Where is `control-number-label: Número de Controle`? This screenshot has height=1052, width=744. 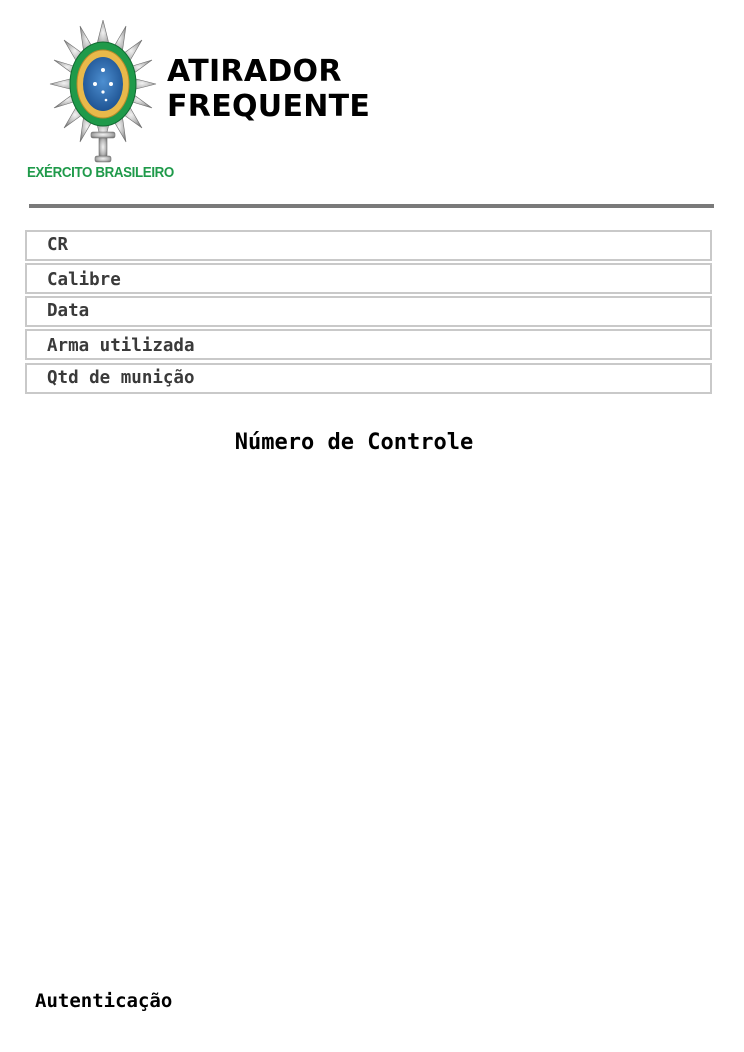
control-number-label: Número de Controle is located at coordinates (354, 442).